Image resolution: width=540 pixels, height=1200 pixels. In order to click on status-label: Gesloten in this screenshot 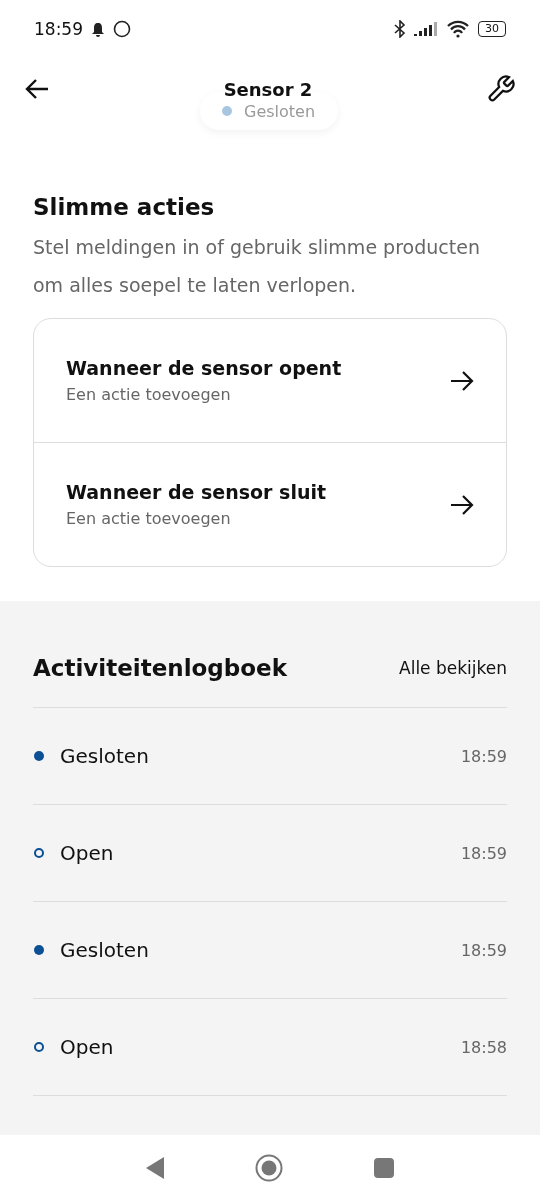, I will do `click(280, 111)`.